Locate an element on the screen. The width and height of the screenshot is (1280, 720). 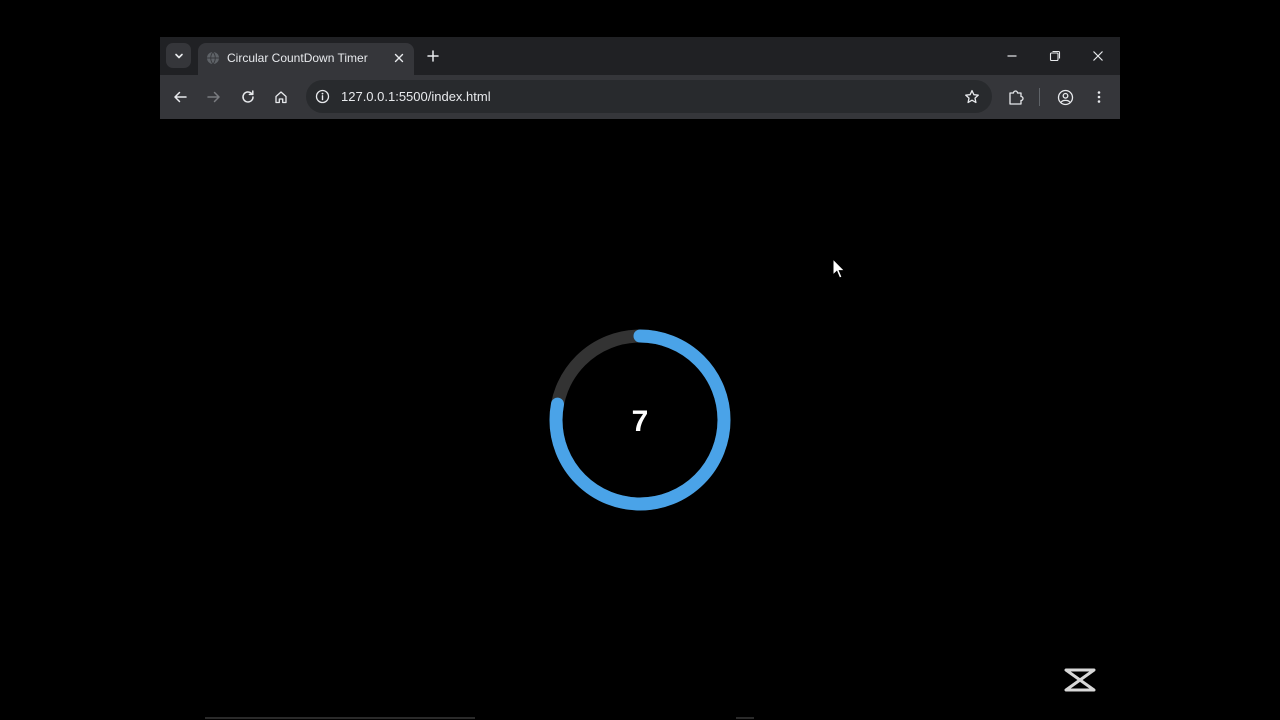
reload-button is located at coordinates (248, 97).